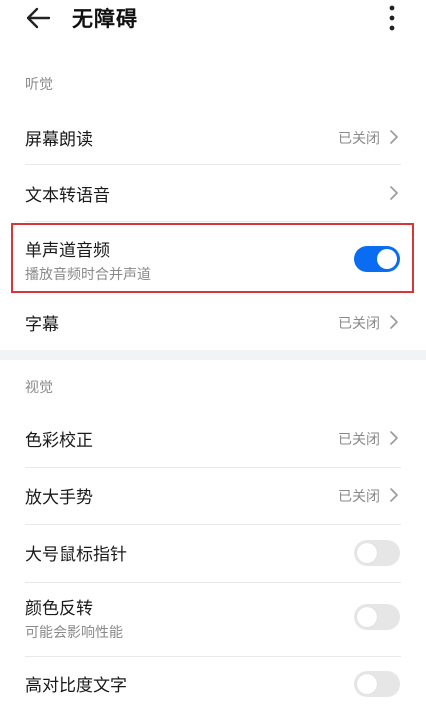 The width and height of the screenshot is (426, 705). I want to click on row-subtitle: 可能会影响性能, so click(74, 633).